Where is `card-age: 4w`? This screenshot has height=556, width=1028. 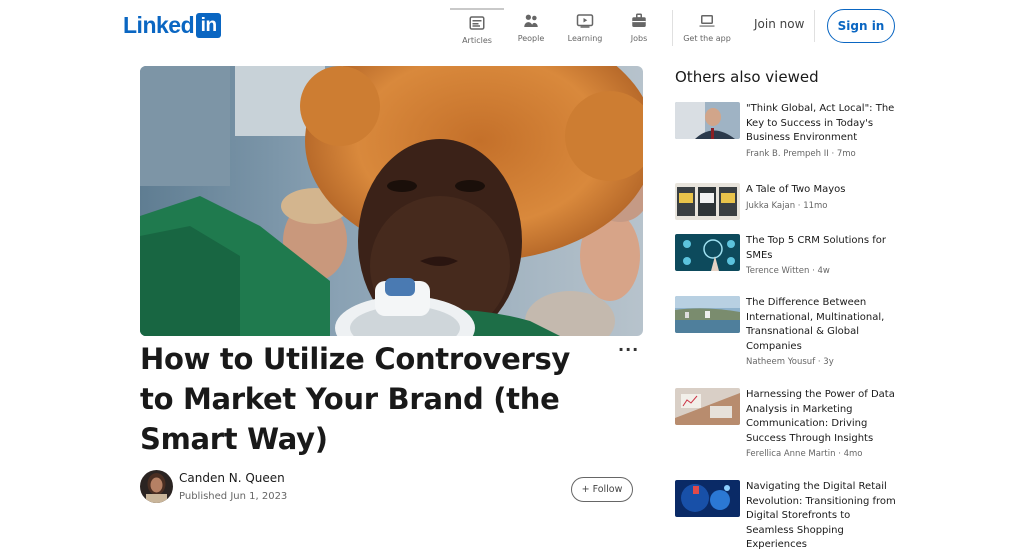 card-age: 4w is located at coordinates (823, 271).